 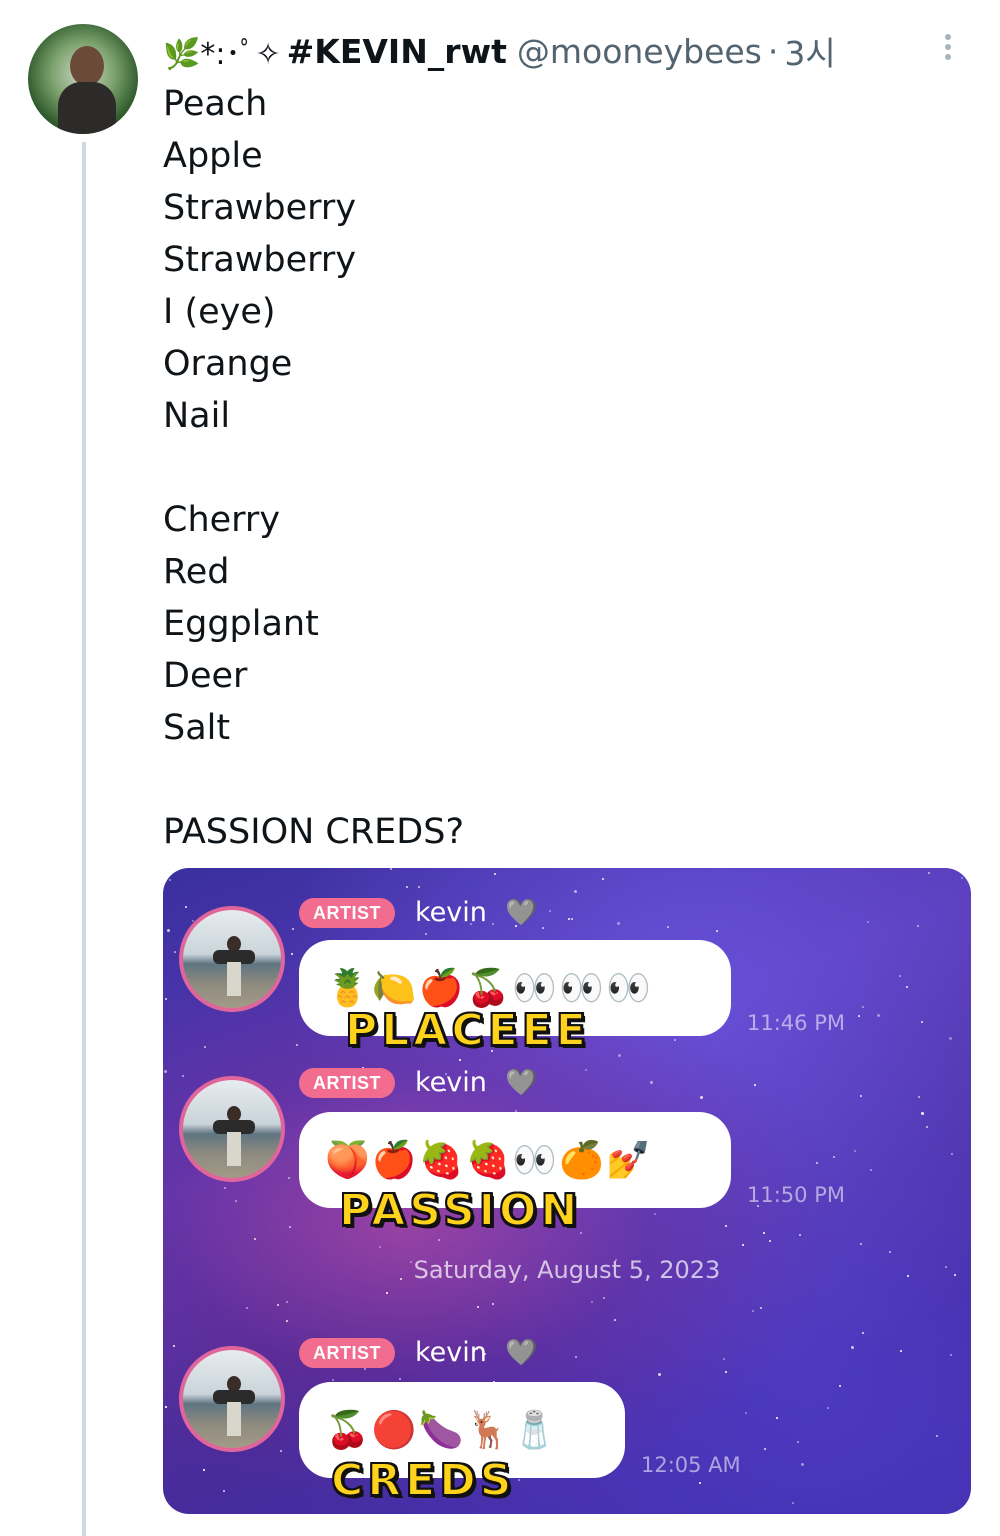 I want to click on author-avatar, so click(x=83, y=79).